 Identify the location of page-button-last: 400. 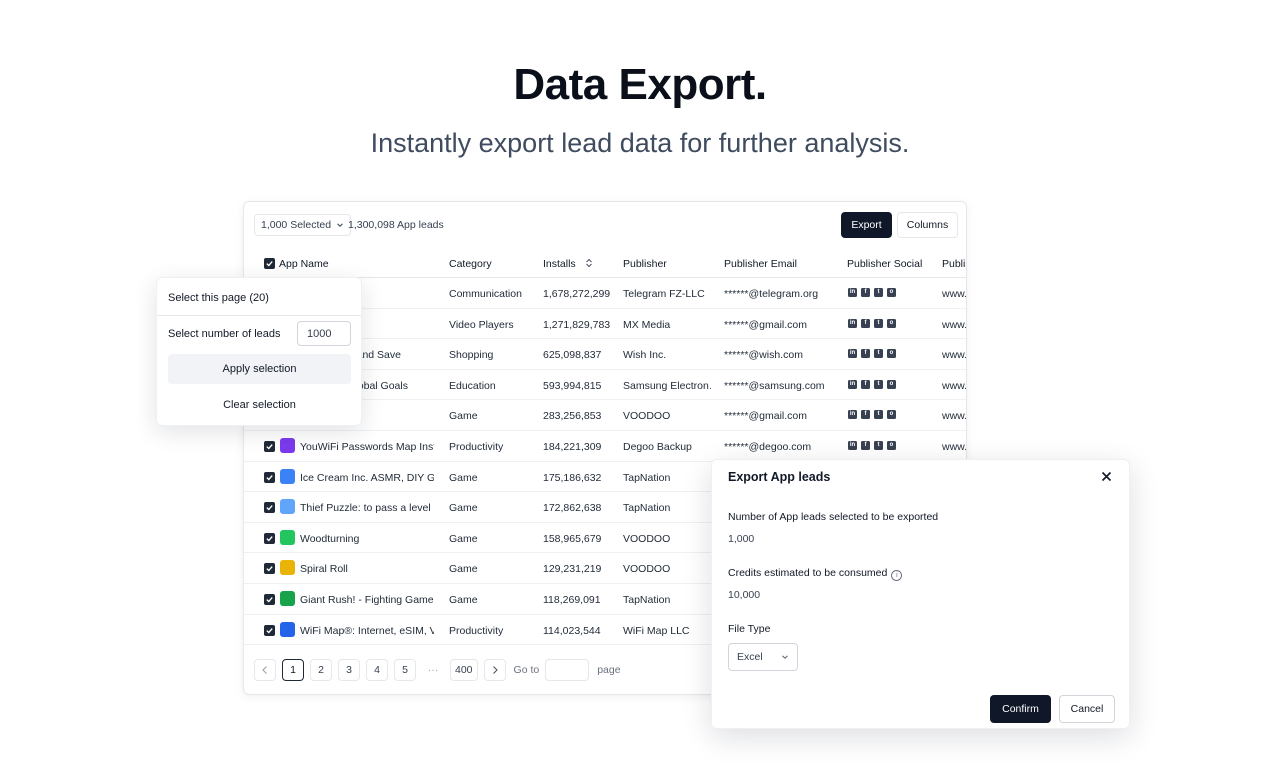
(464, 670).